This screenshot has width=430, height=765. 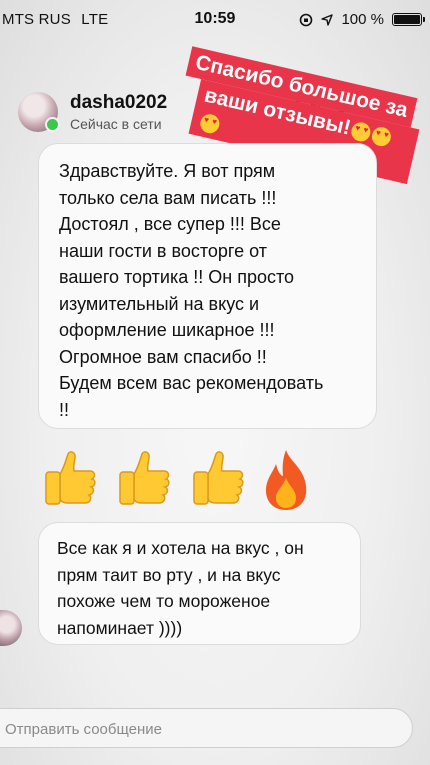 I want to click on message-line: Будем всем вас рекомендовать, so click(x=191, y=383).